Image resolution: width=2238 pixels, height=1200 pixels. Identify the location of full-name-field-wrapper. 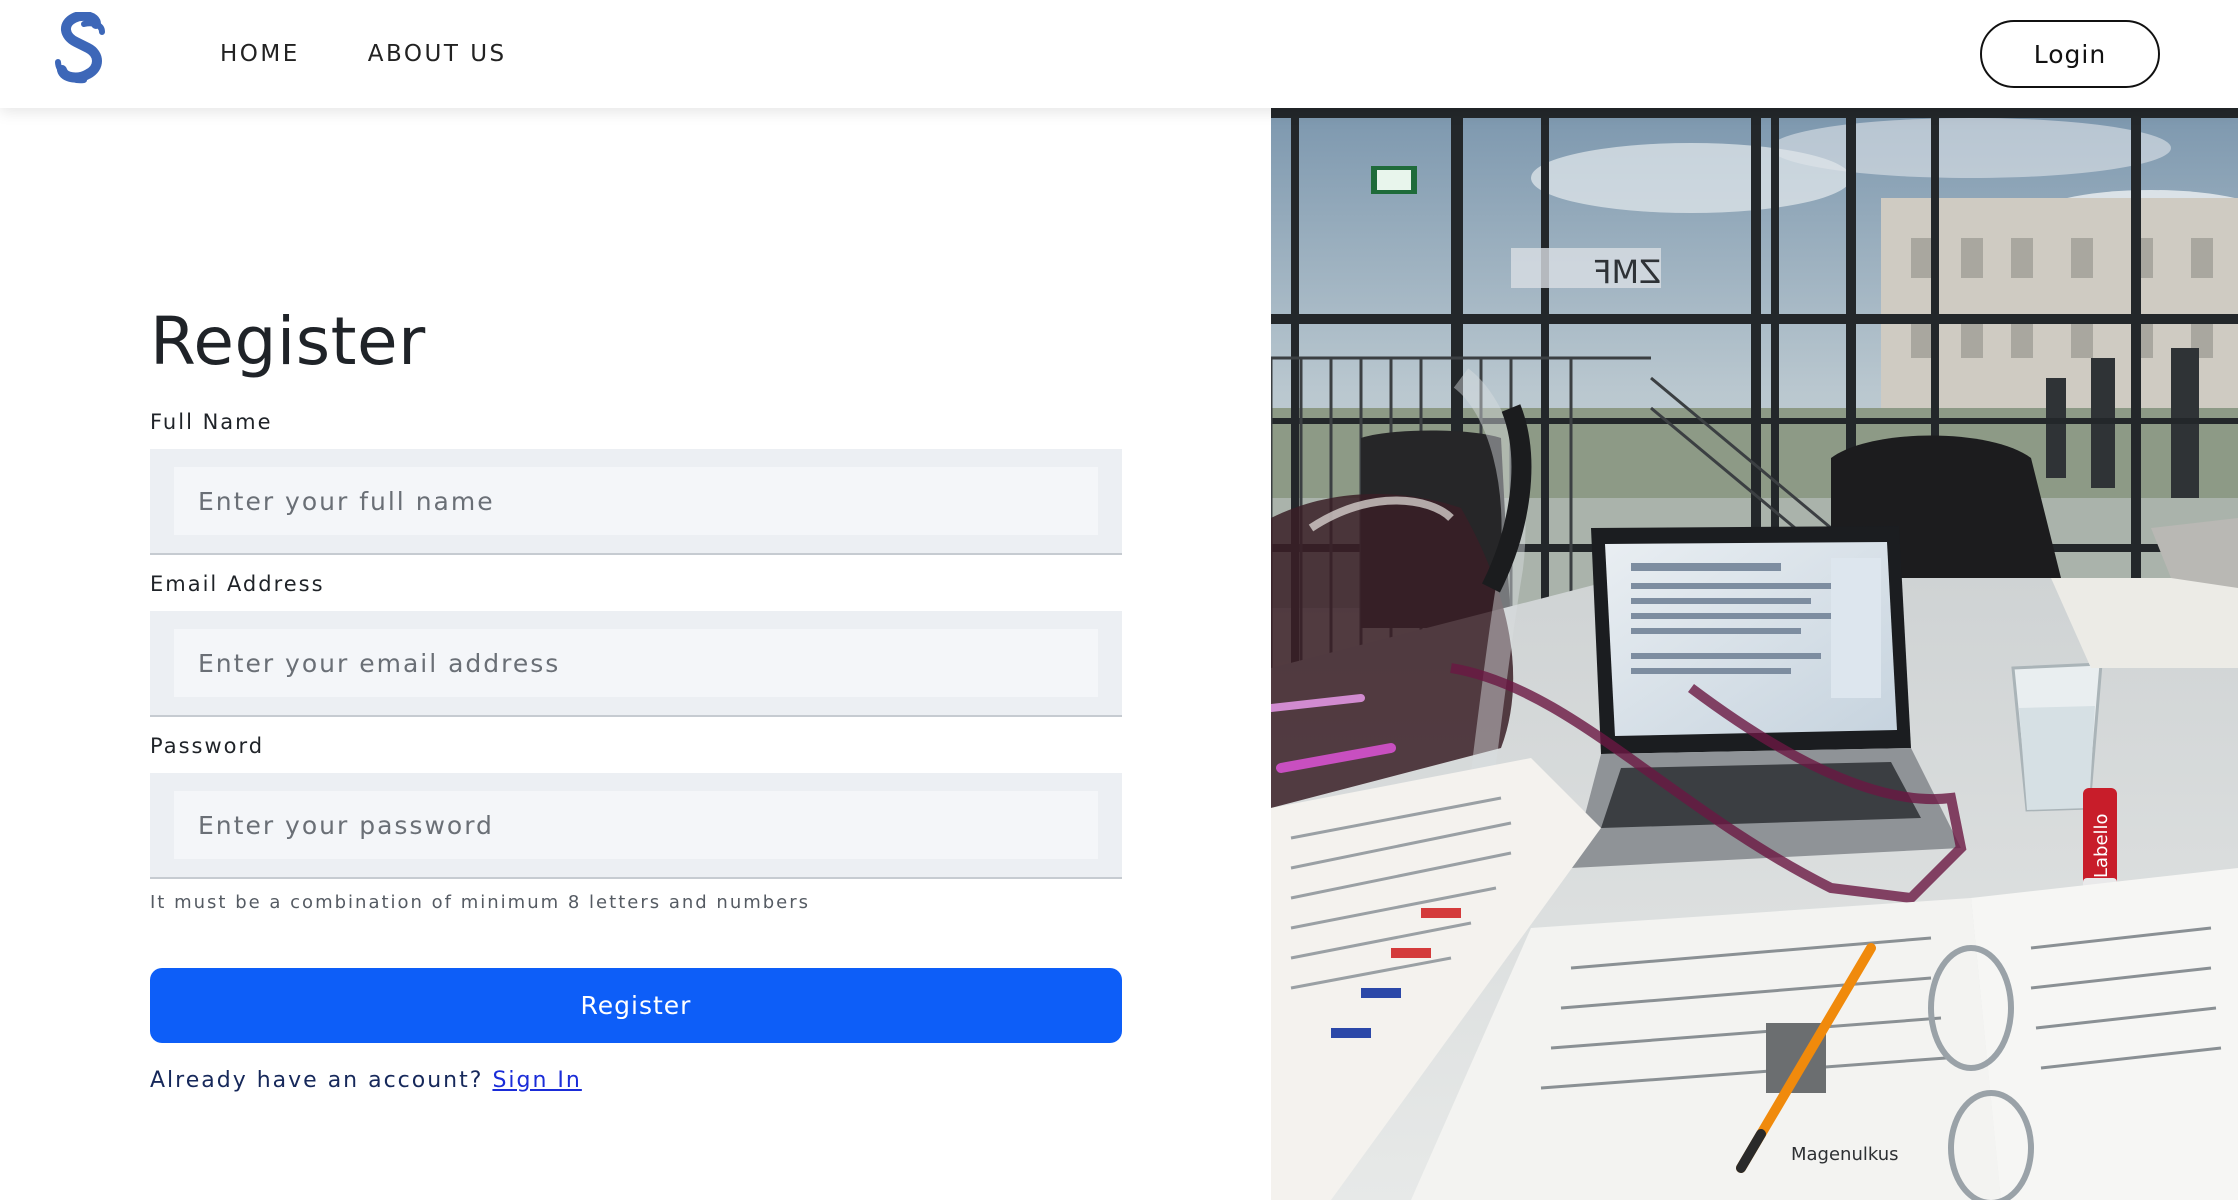
(636, 502).